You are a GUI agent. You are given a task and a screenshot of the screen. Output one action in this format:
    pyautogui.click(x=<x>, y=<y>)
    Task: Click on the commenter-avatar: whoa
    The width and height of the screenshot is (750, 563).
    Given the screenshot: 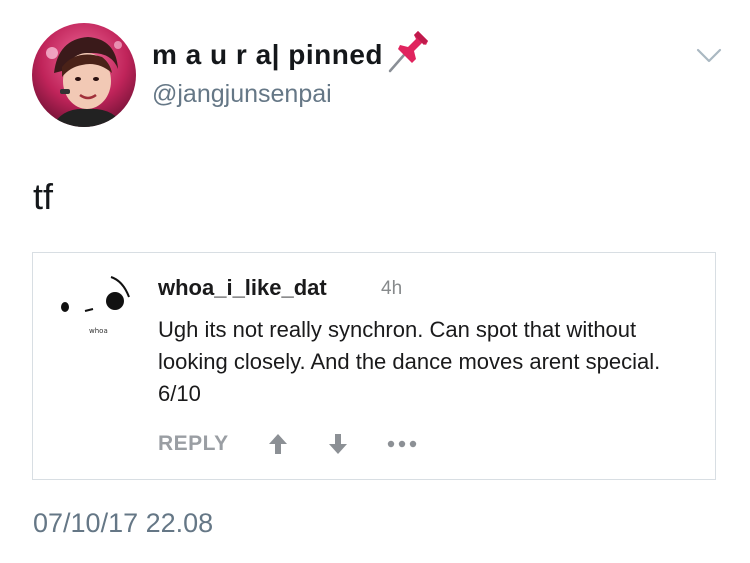 What is the action you would take?
    pyautogui.click(x=106, y=316)
    